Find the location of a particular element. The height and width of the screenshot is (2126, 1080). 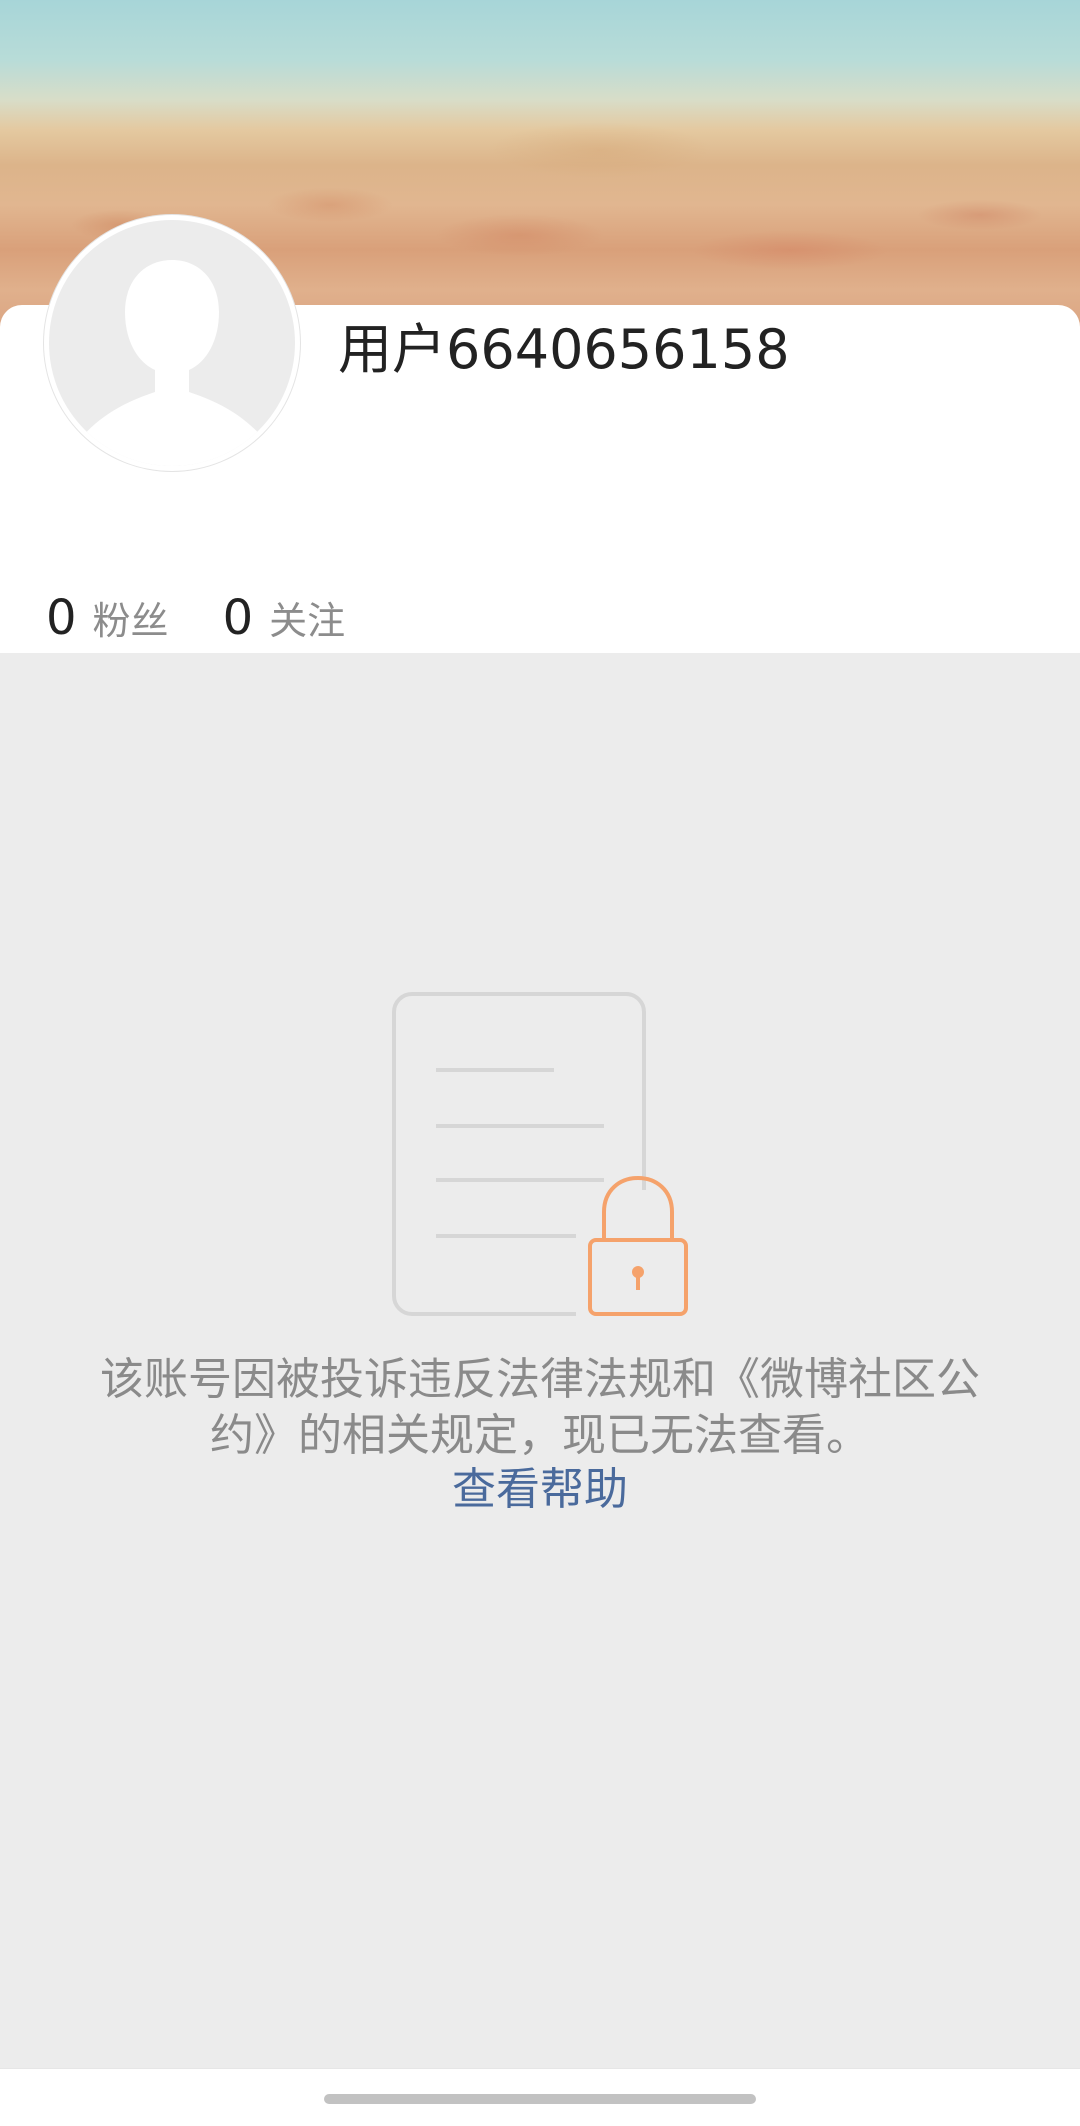

locked-document-icon is located at coordinates (545, 1155).